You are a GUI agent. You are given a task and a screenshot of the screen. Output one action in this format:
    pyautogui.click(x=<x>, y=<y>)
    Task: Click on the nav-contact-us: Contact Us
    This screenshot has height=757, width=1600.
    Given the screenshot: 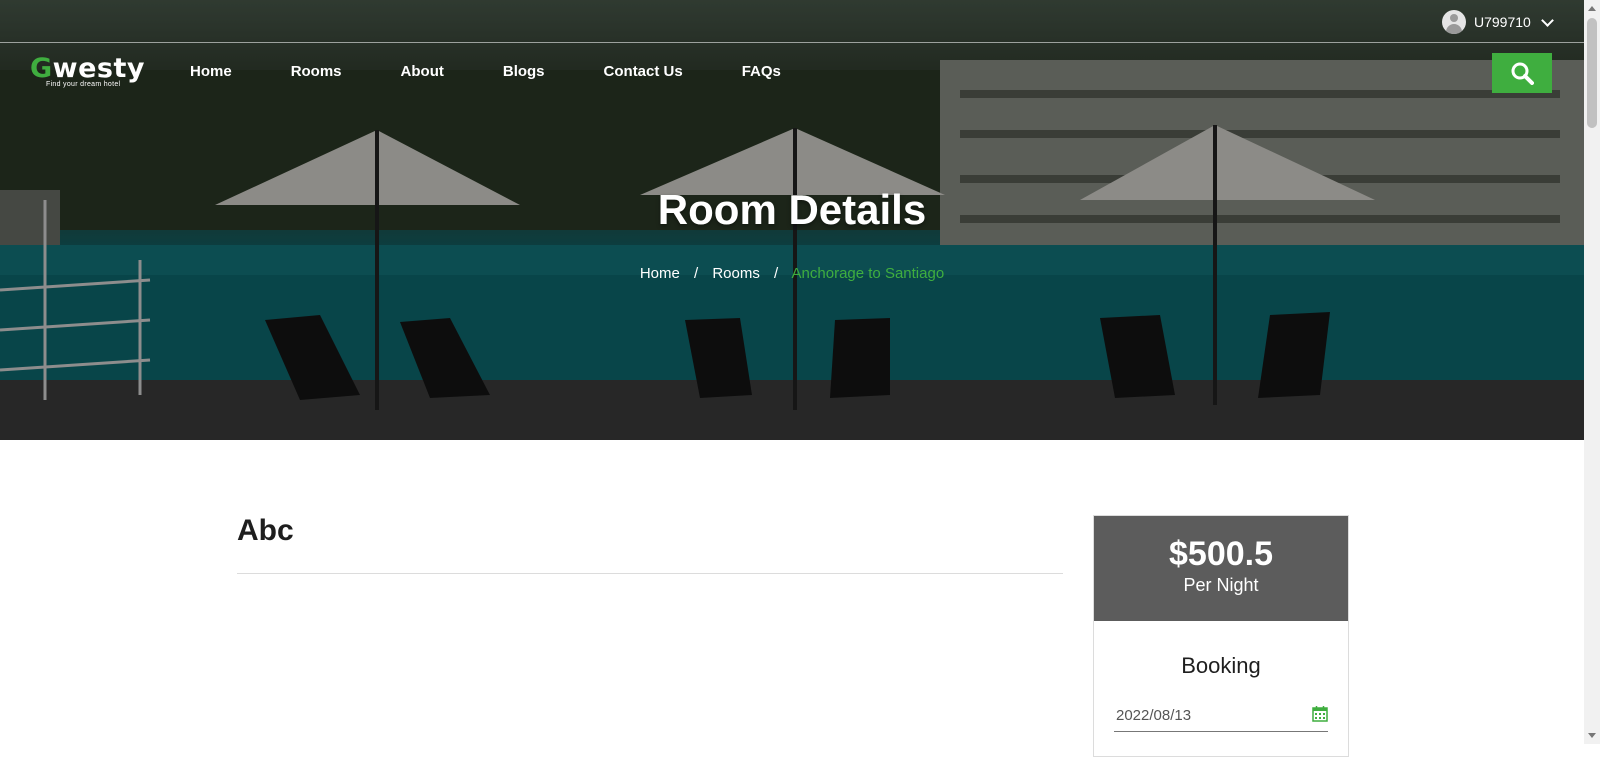 What is the action you would take?
    pyautogui.click(x=643, y=71)
    